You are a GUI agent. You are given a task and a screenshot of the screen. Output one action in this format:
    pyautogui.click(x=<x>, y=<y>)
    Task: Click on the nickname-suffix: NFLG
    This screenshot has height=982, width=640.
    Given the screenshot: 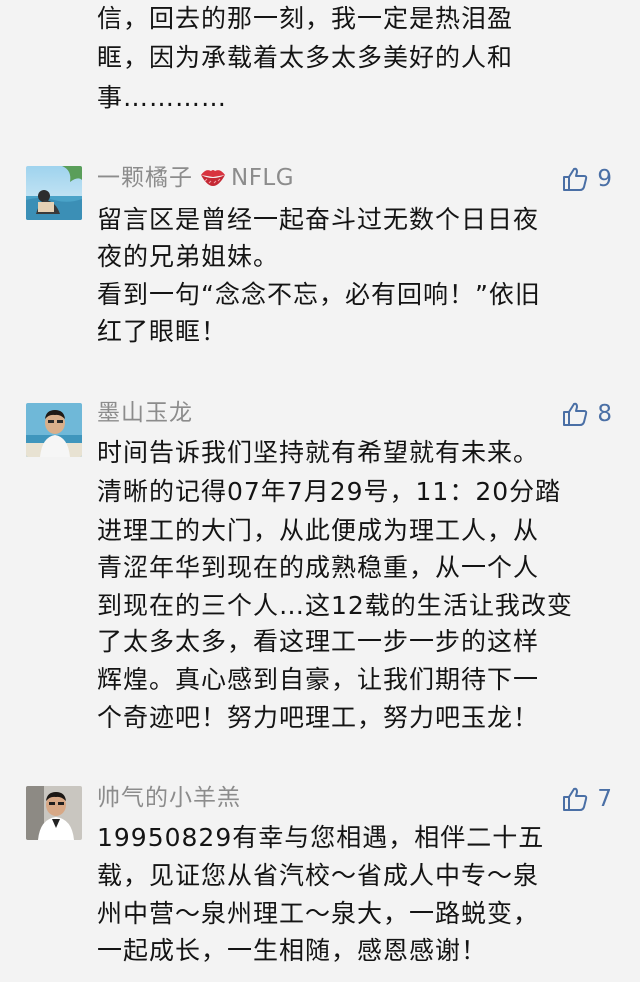 What is the action you would take?
    pyautogui.click(x=263, y=178)
    